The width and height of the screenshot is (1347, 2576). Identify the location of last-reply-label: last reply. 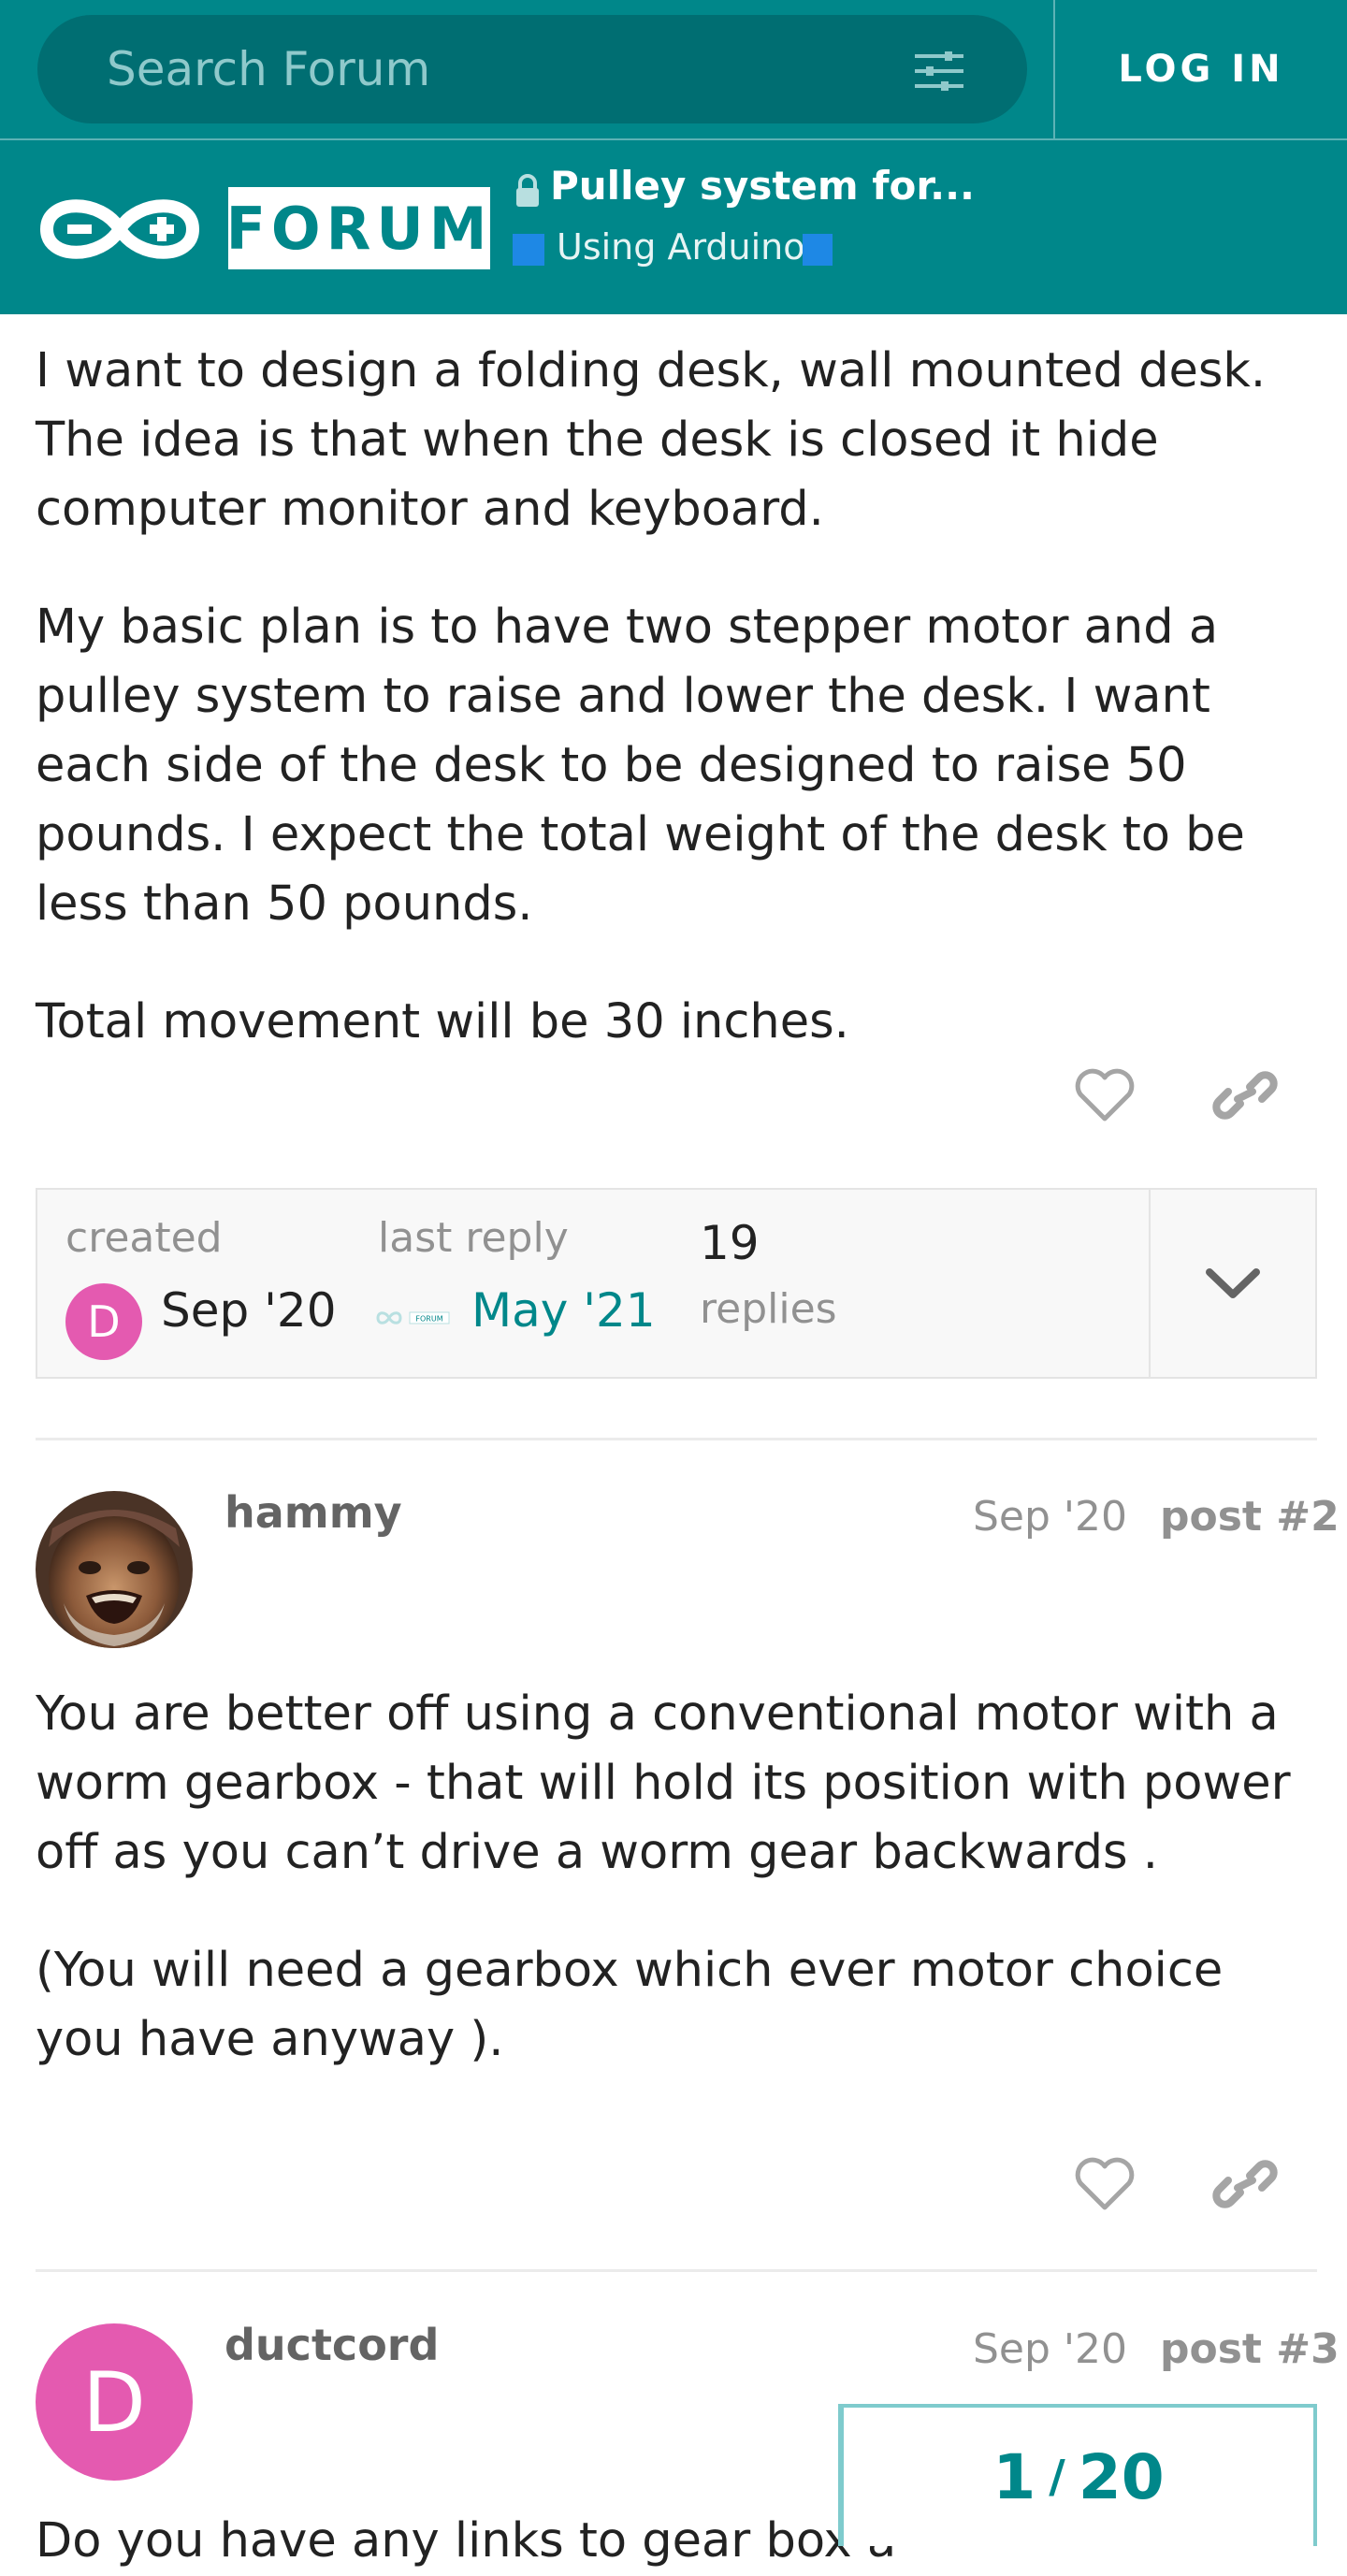
(474, 1238).